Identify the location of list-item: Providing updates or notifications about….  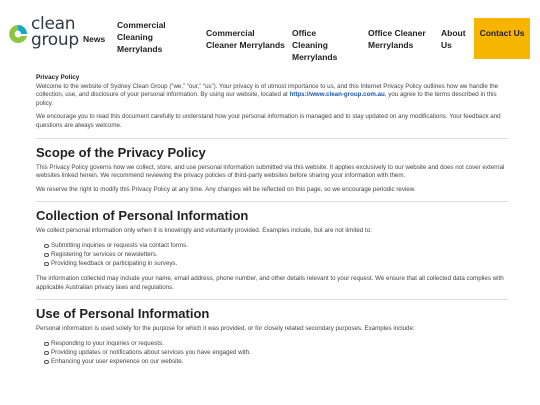
(276, 352).